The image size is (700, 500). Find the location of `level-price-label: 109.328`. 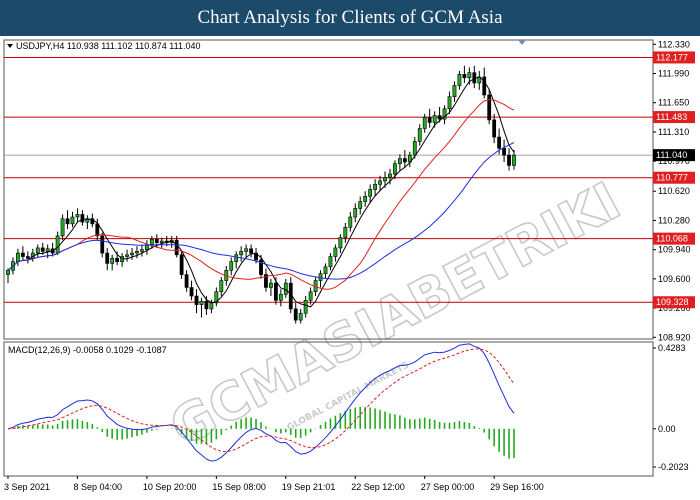

level-price-label: 109.328 is located at coordinates (672, 302).